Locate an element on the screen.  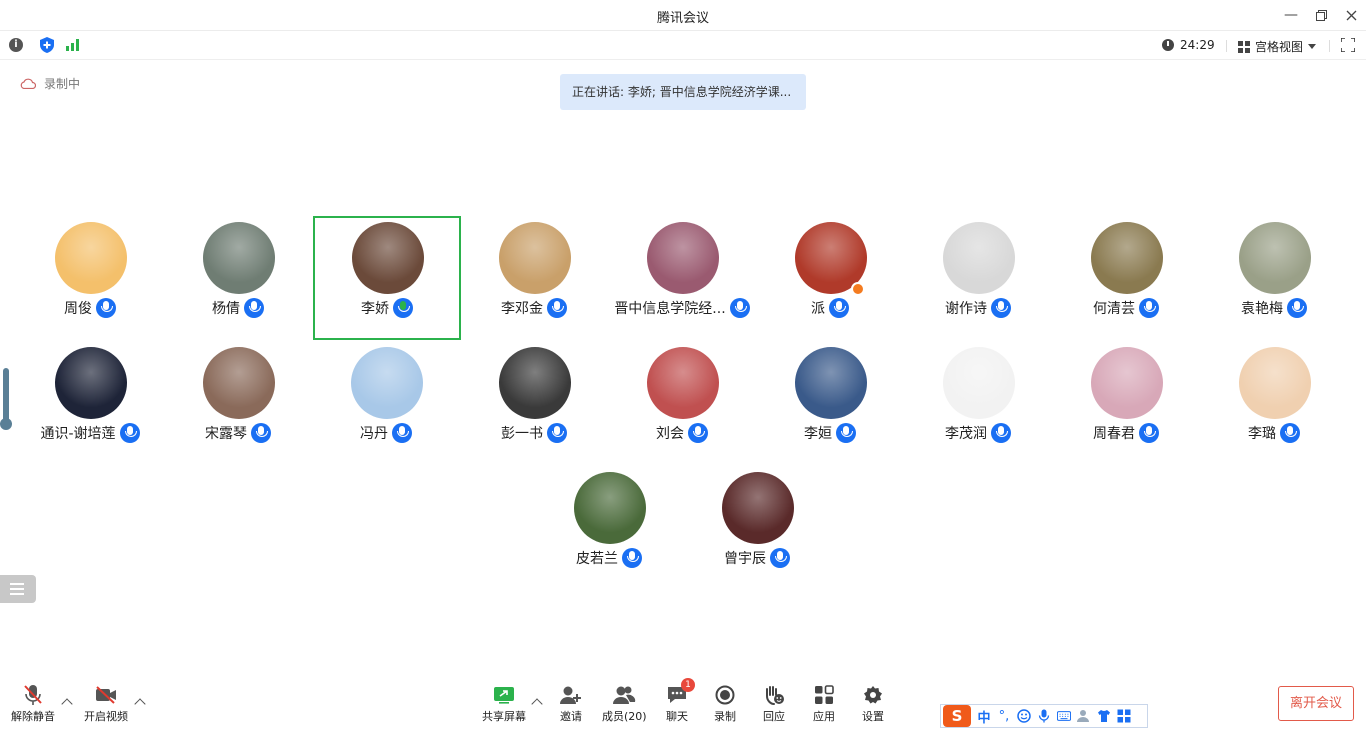
participant-name-row: 何清芸 is located at coordinates (1126, 308).